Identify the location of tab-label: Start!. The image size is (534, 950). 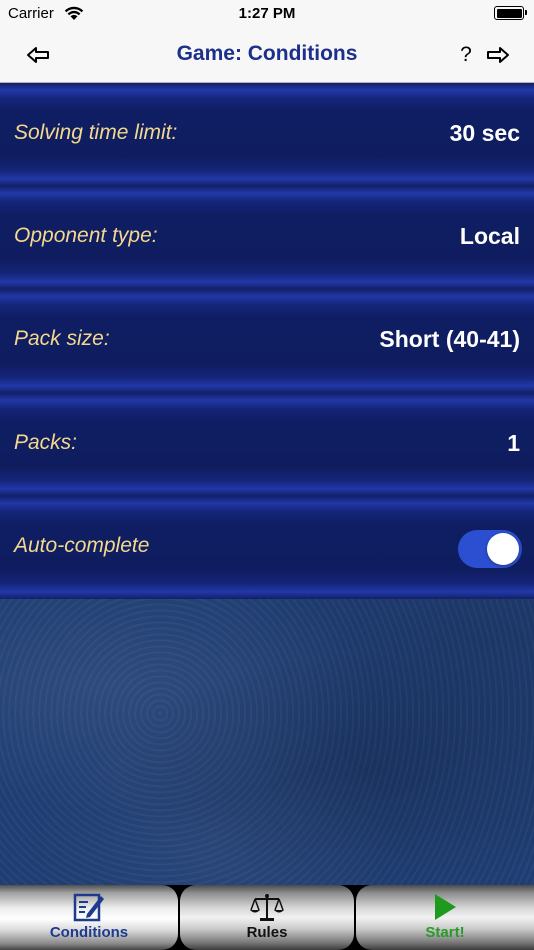
(445, 932).